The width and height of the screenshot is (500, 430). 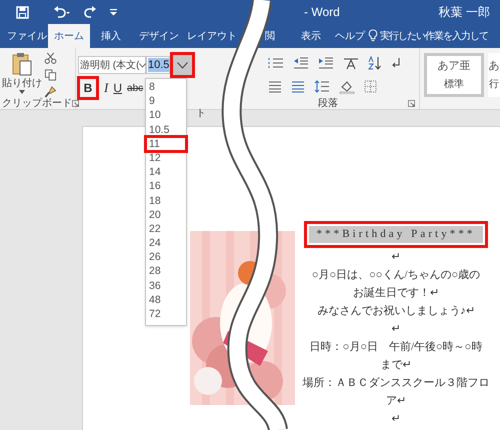 What do you see at coordinates (396, 383) in the screenshot?
I see `document-line: 場所：ＡＢＣダンススクール３階フロ` at bounding box center [396, 383].